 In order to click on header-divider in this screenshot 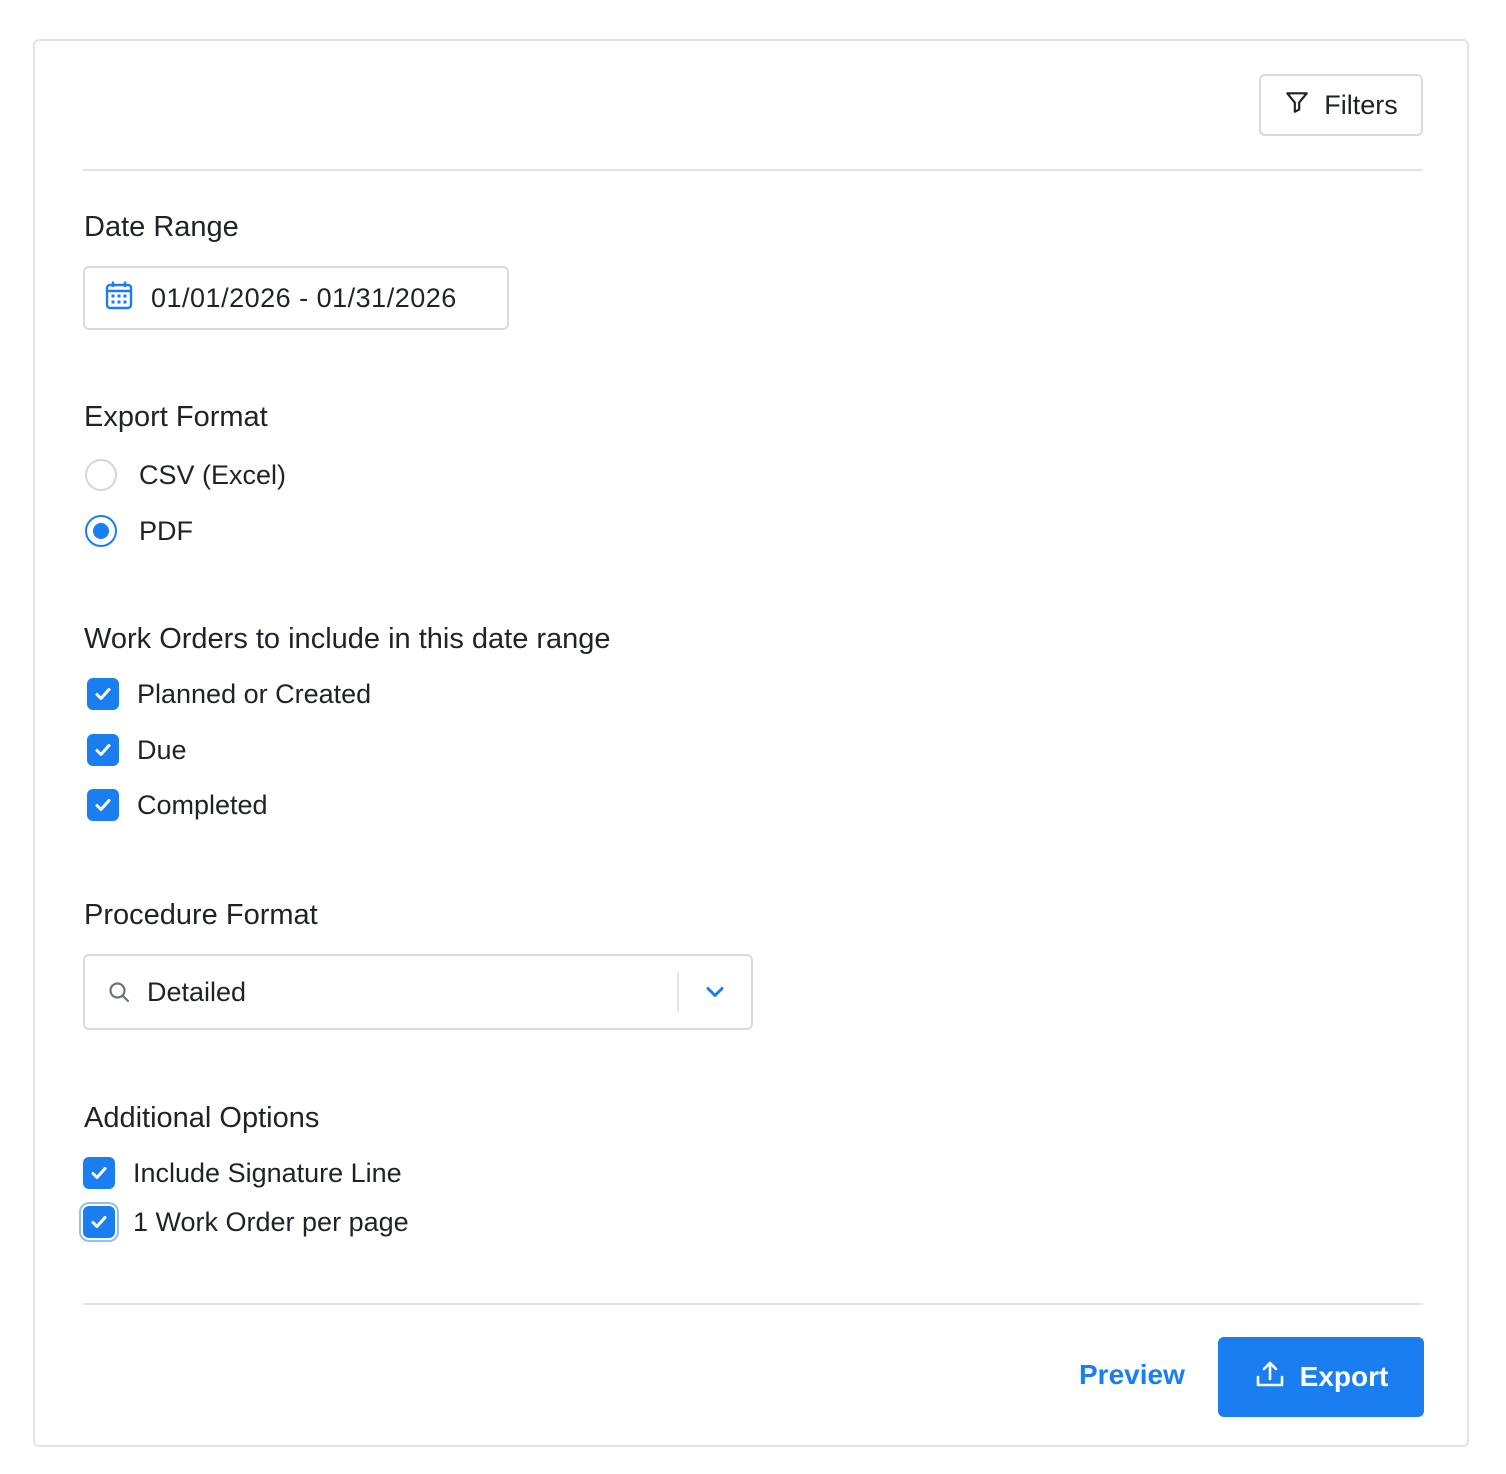, I will do `click(753, 170)`.